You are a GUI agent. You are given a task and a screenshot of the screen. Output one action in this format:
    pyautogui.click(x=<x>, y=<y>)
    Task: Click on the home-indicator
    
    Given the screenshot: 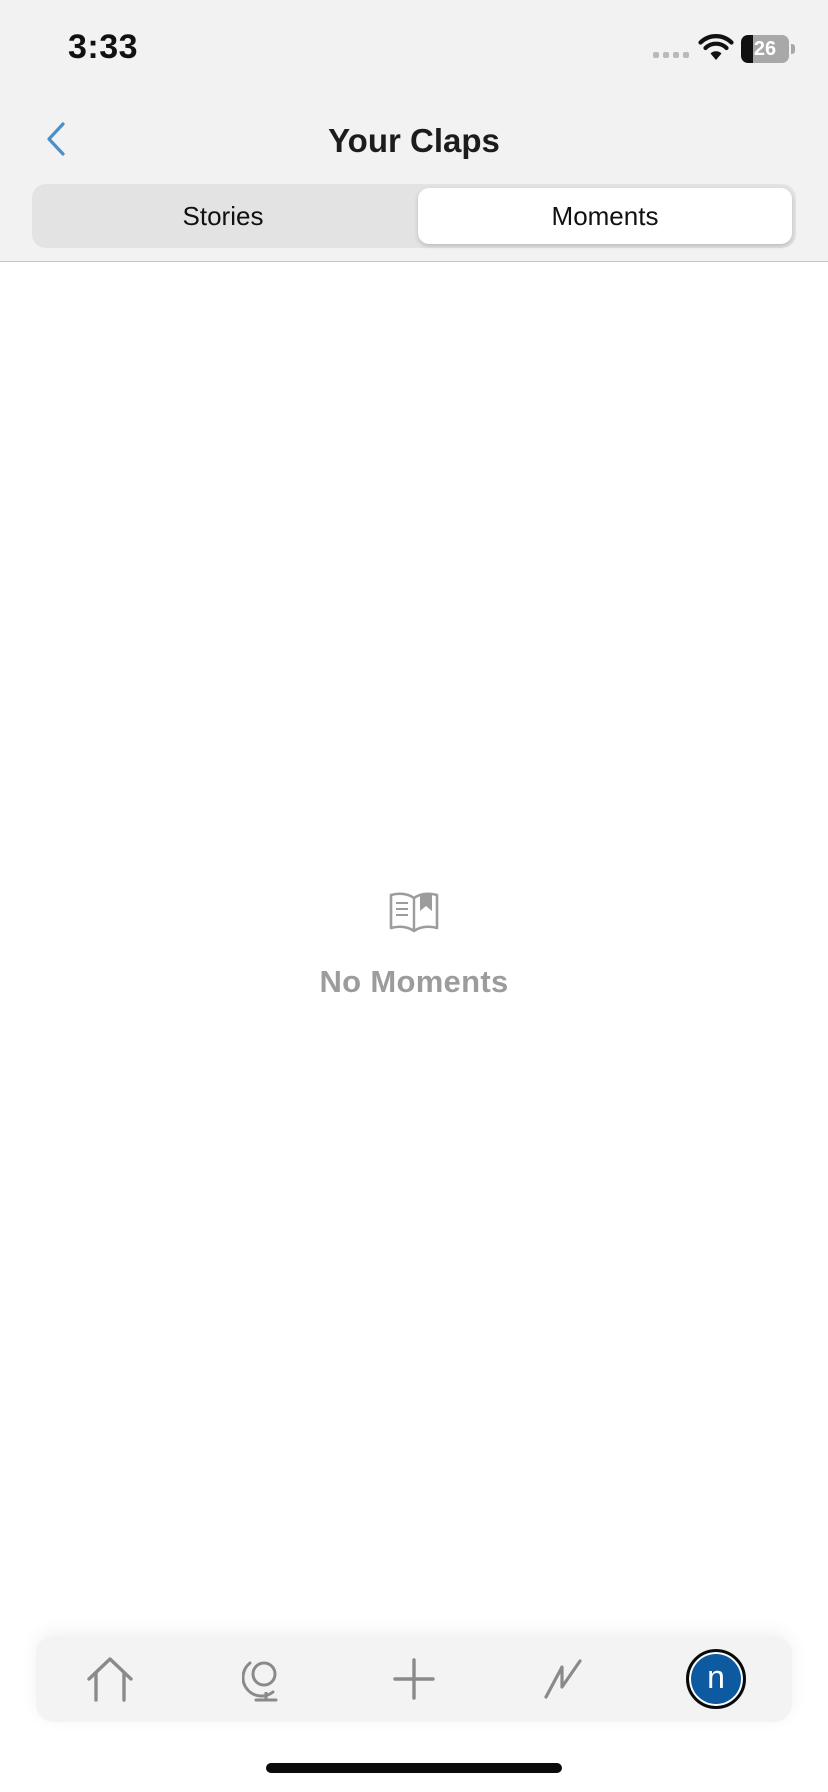 What is the action you would take?
    pyautogui.click(x=414, y=1768)
    